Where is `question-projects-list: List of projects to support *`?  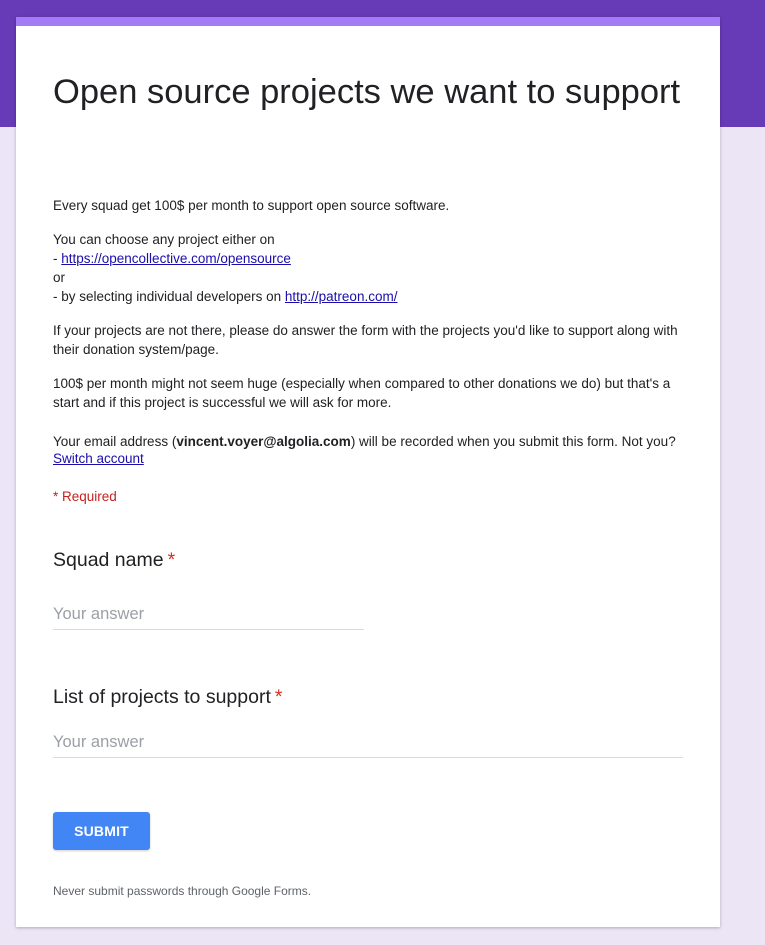 question-projects-list: List of projects to support * is located at coordinates (167, 697).